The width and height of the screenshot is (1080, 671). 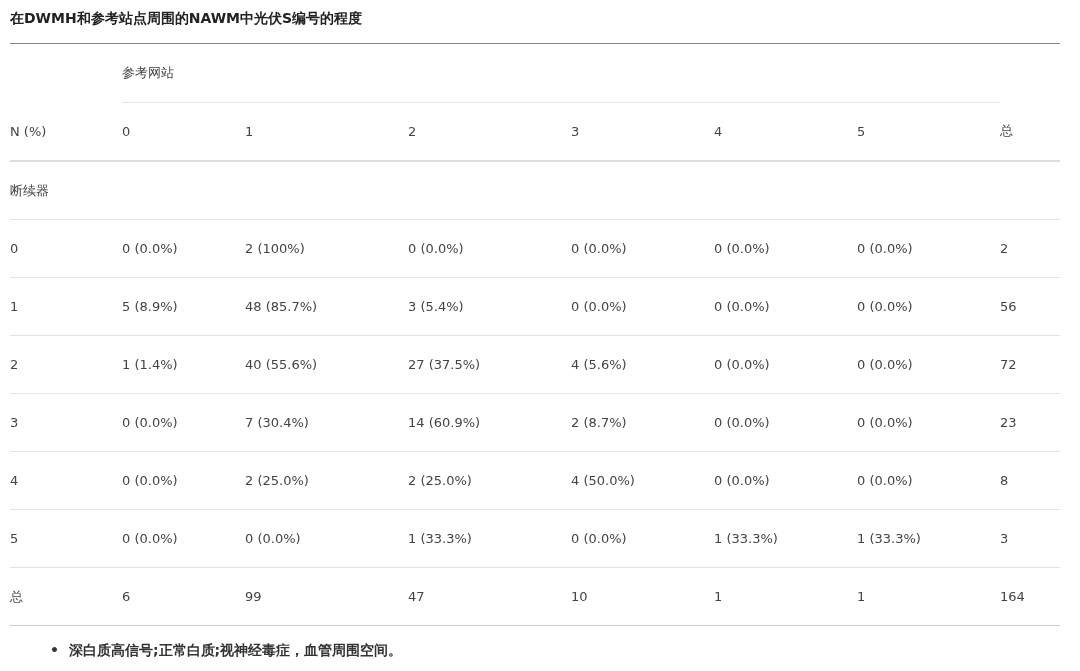 What do you see at coordinates (1030, 306) in the screenshot?
I see `table-cell: 56` at bounding box center [1030, 306].